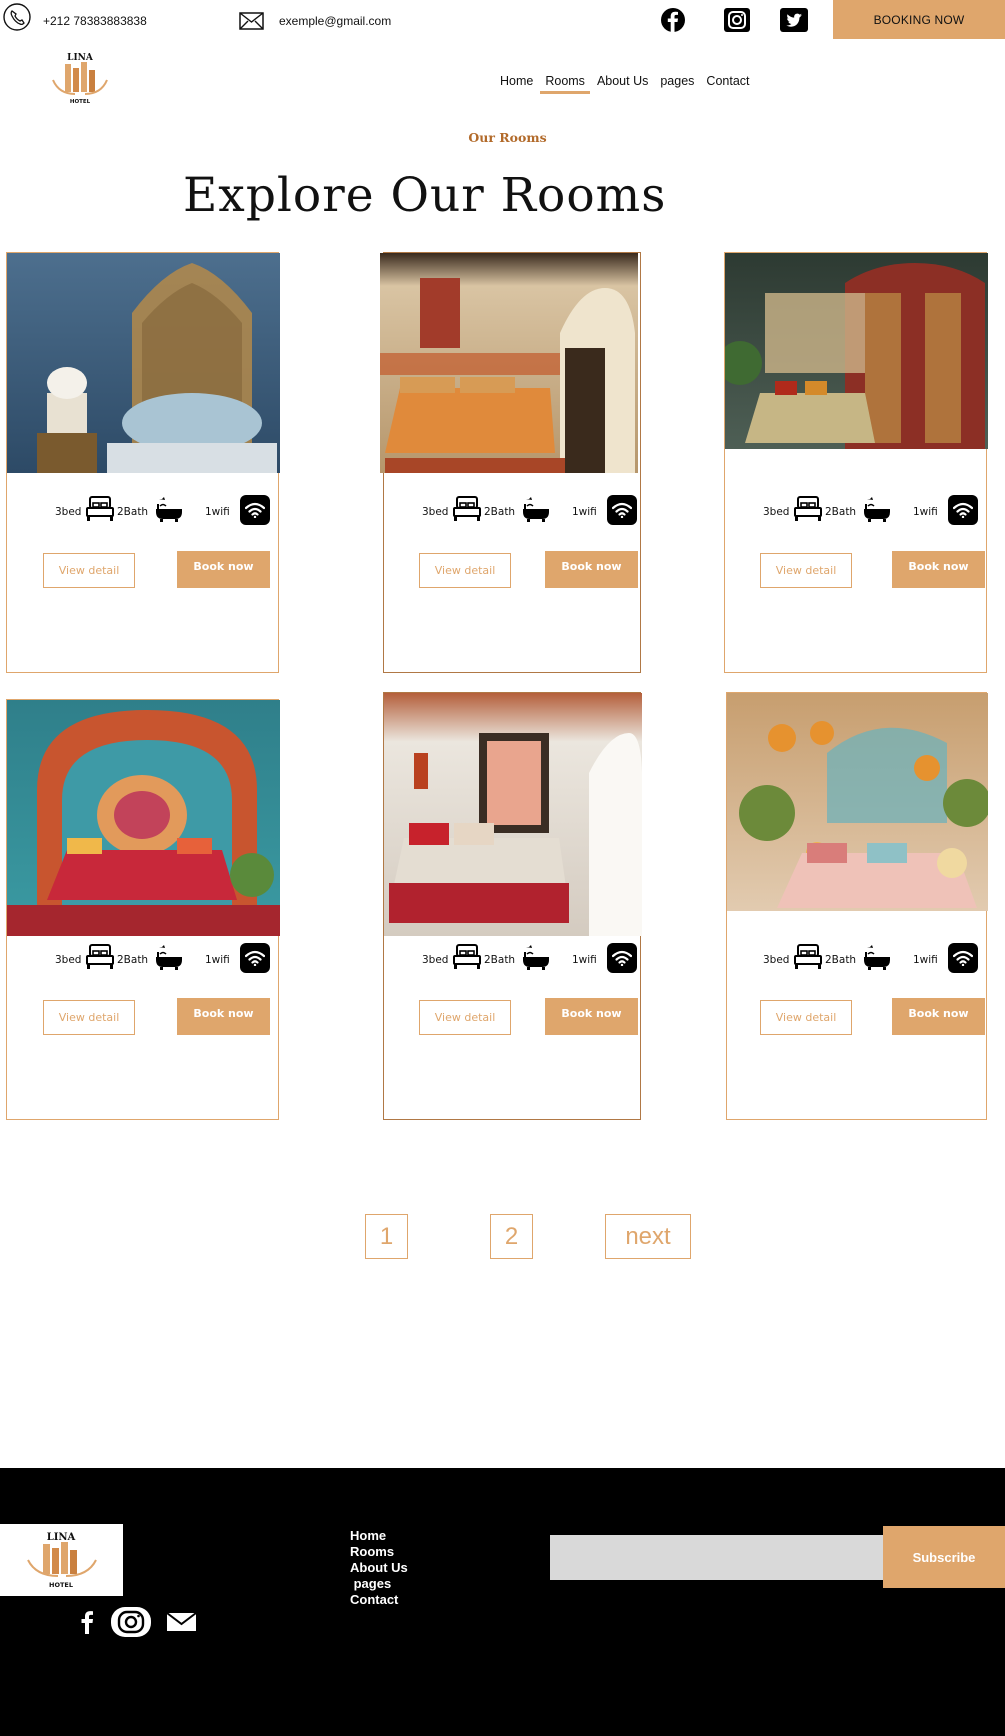 This screenshot has width=1005, height=1736. Describe the element at coordinates (507, 137) in the screenshot. I see `section-subtitle: Our Rooms` at that location.